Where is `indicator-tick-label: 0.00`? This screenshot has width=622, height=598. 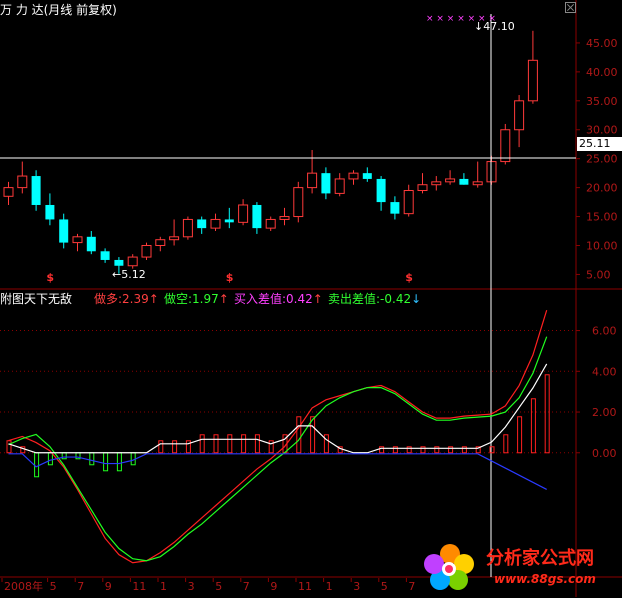 indicator-tick-label: 0.00 is located at coordinates (604, 453).